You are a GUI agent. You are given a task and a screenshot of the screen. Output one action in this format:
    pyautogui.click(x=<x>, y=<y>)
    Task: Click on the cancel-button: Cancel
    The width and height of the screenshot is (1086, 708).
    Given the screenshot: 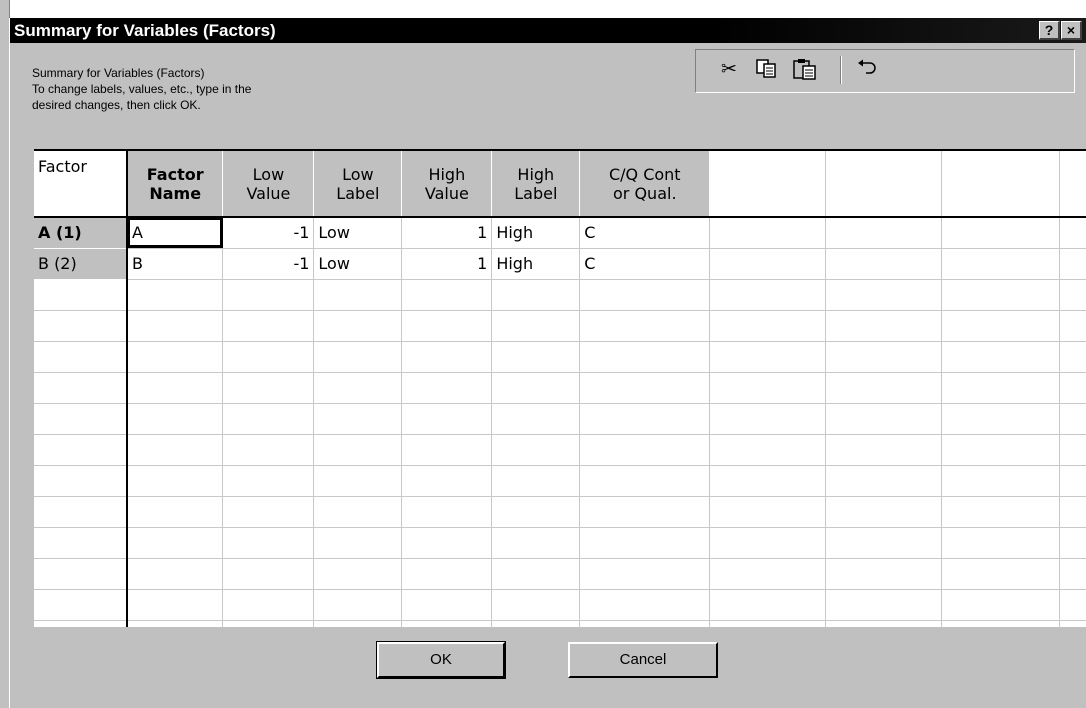 What is the action you would take?
    pyautogui.click(x=643, y=660)
    